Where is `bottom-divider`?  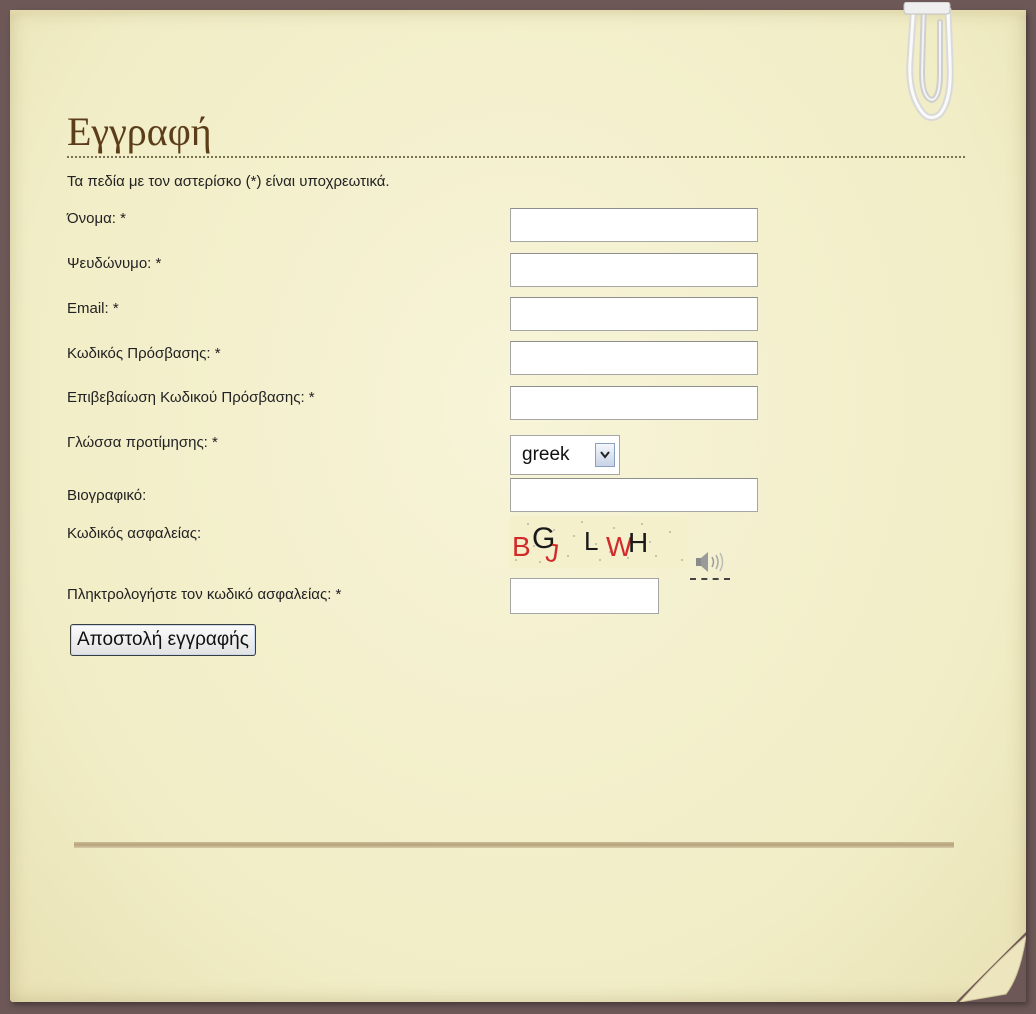
bottom-divider is located at coordinates (514, 845).